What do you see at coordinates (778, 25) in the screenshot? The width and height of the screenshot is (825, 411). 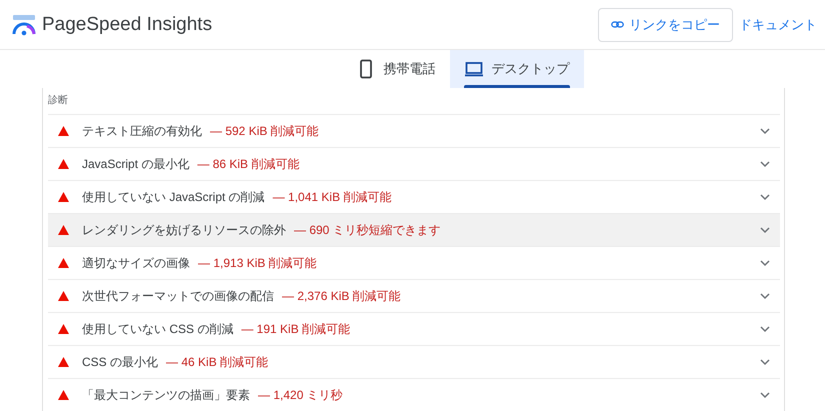 I see `docs-link: ドキュメント` at bounding box center [778, 25].